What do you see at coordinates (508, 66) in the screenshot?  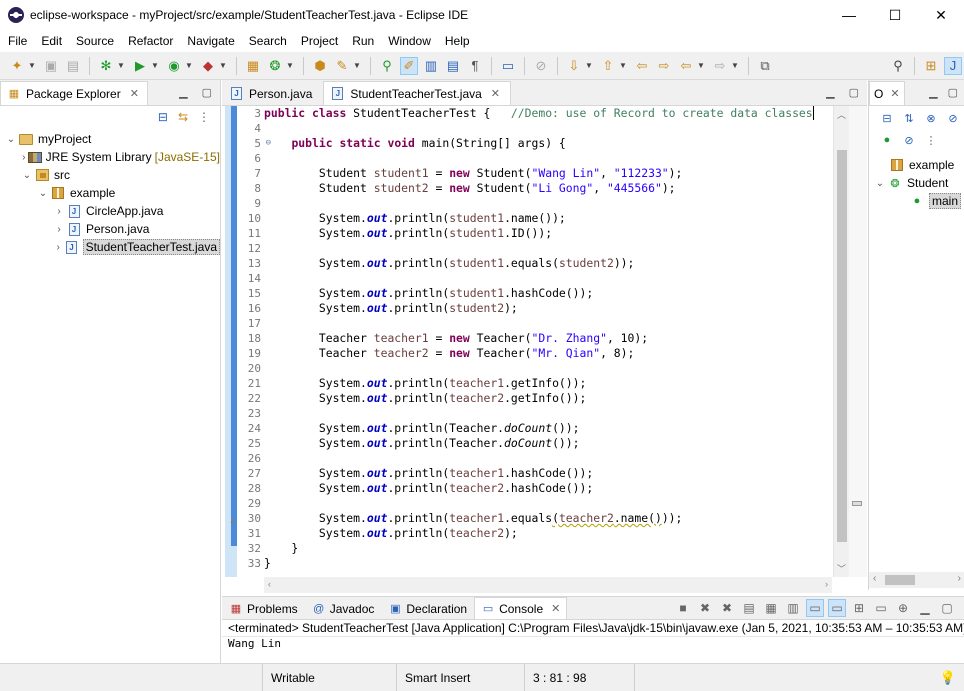 I see `search-console-icon: ▭` at bounding box center [508, 66].